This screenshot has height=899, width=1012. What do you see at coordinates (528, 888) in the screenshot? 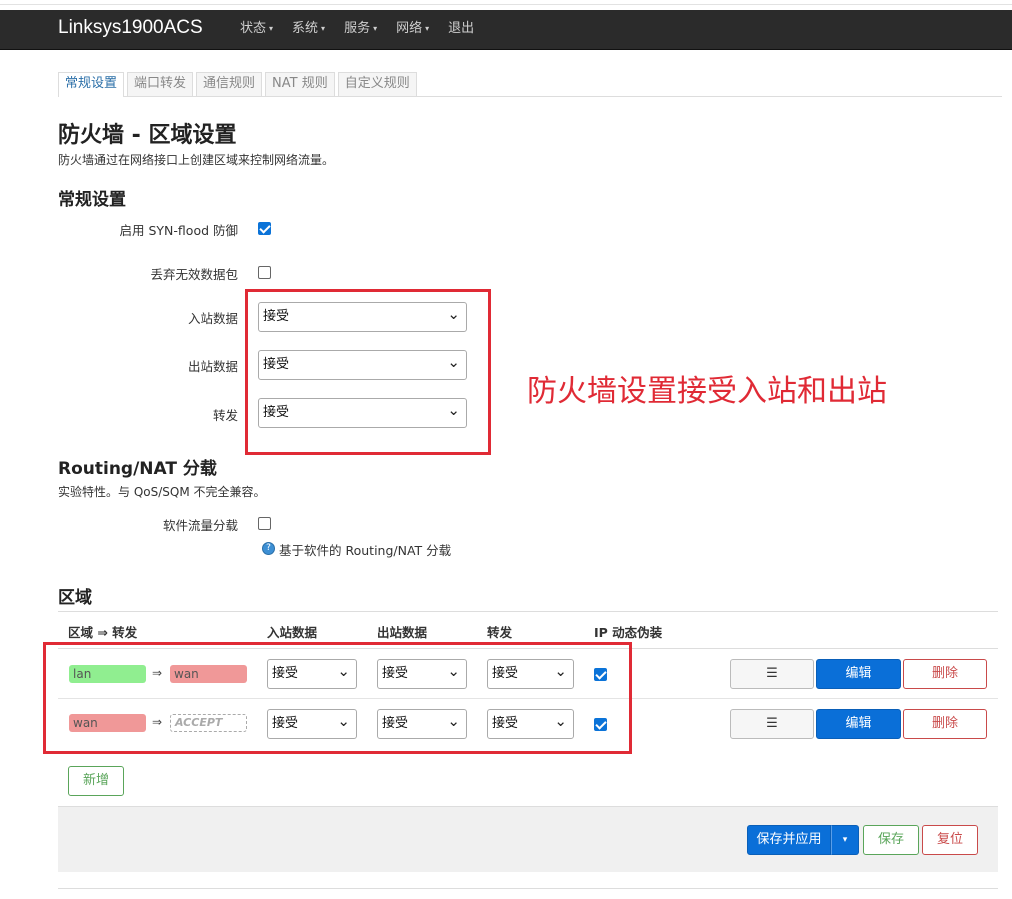
I see `bottom-divider` at bounding box center [528, 888].